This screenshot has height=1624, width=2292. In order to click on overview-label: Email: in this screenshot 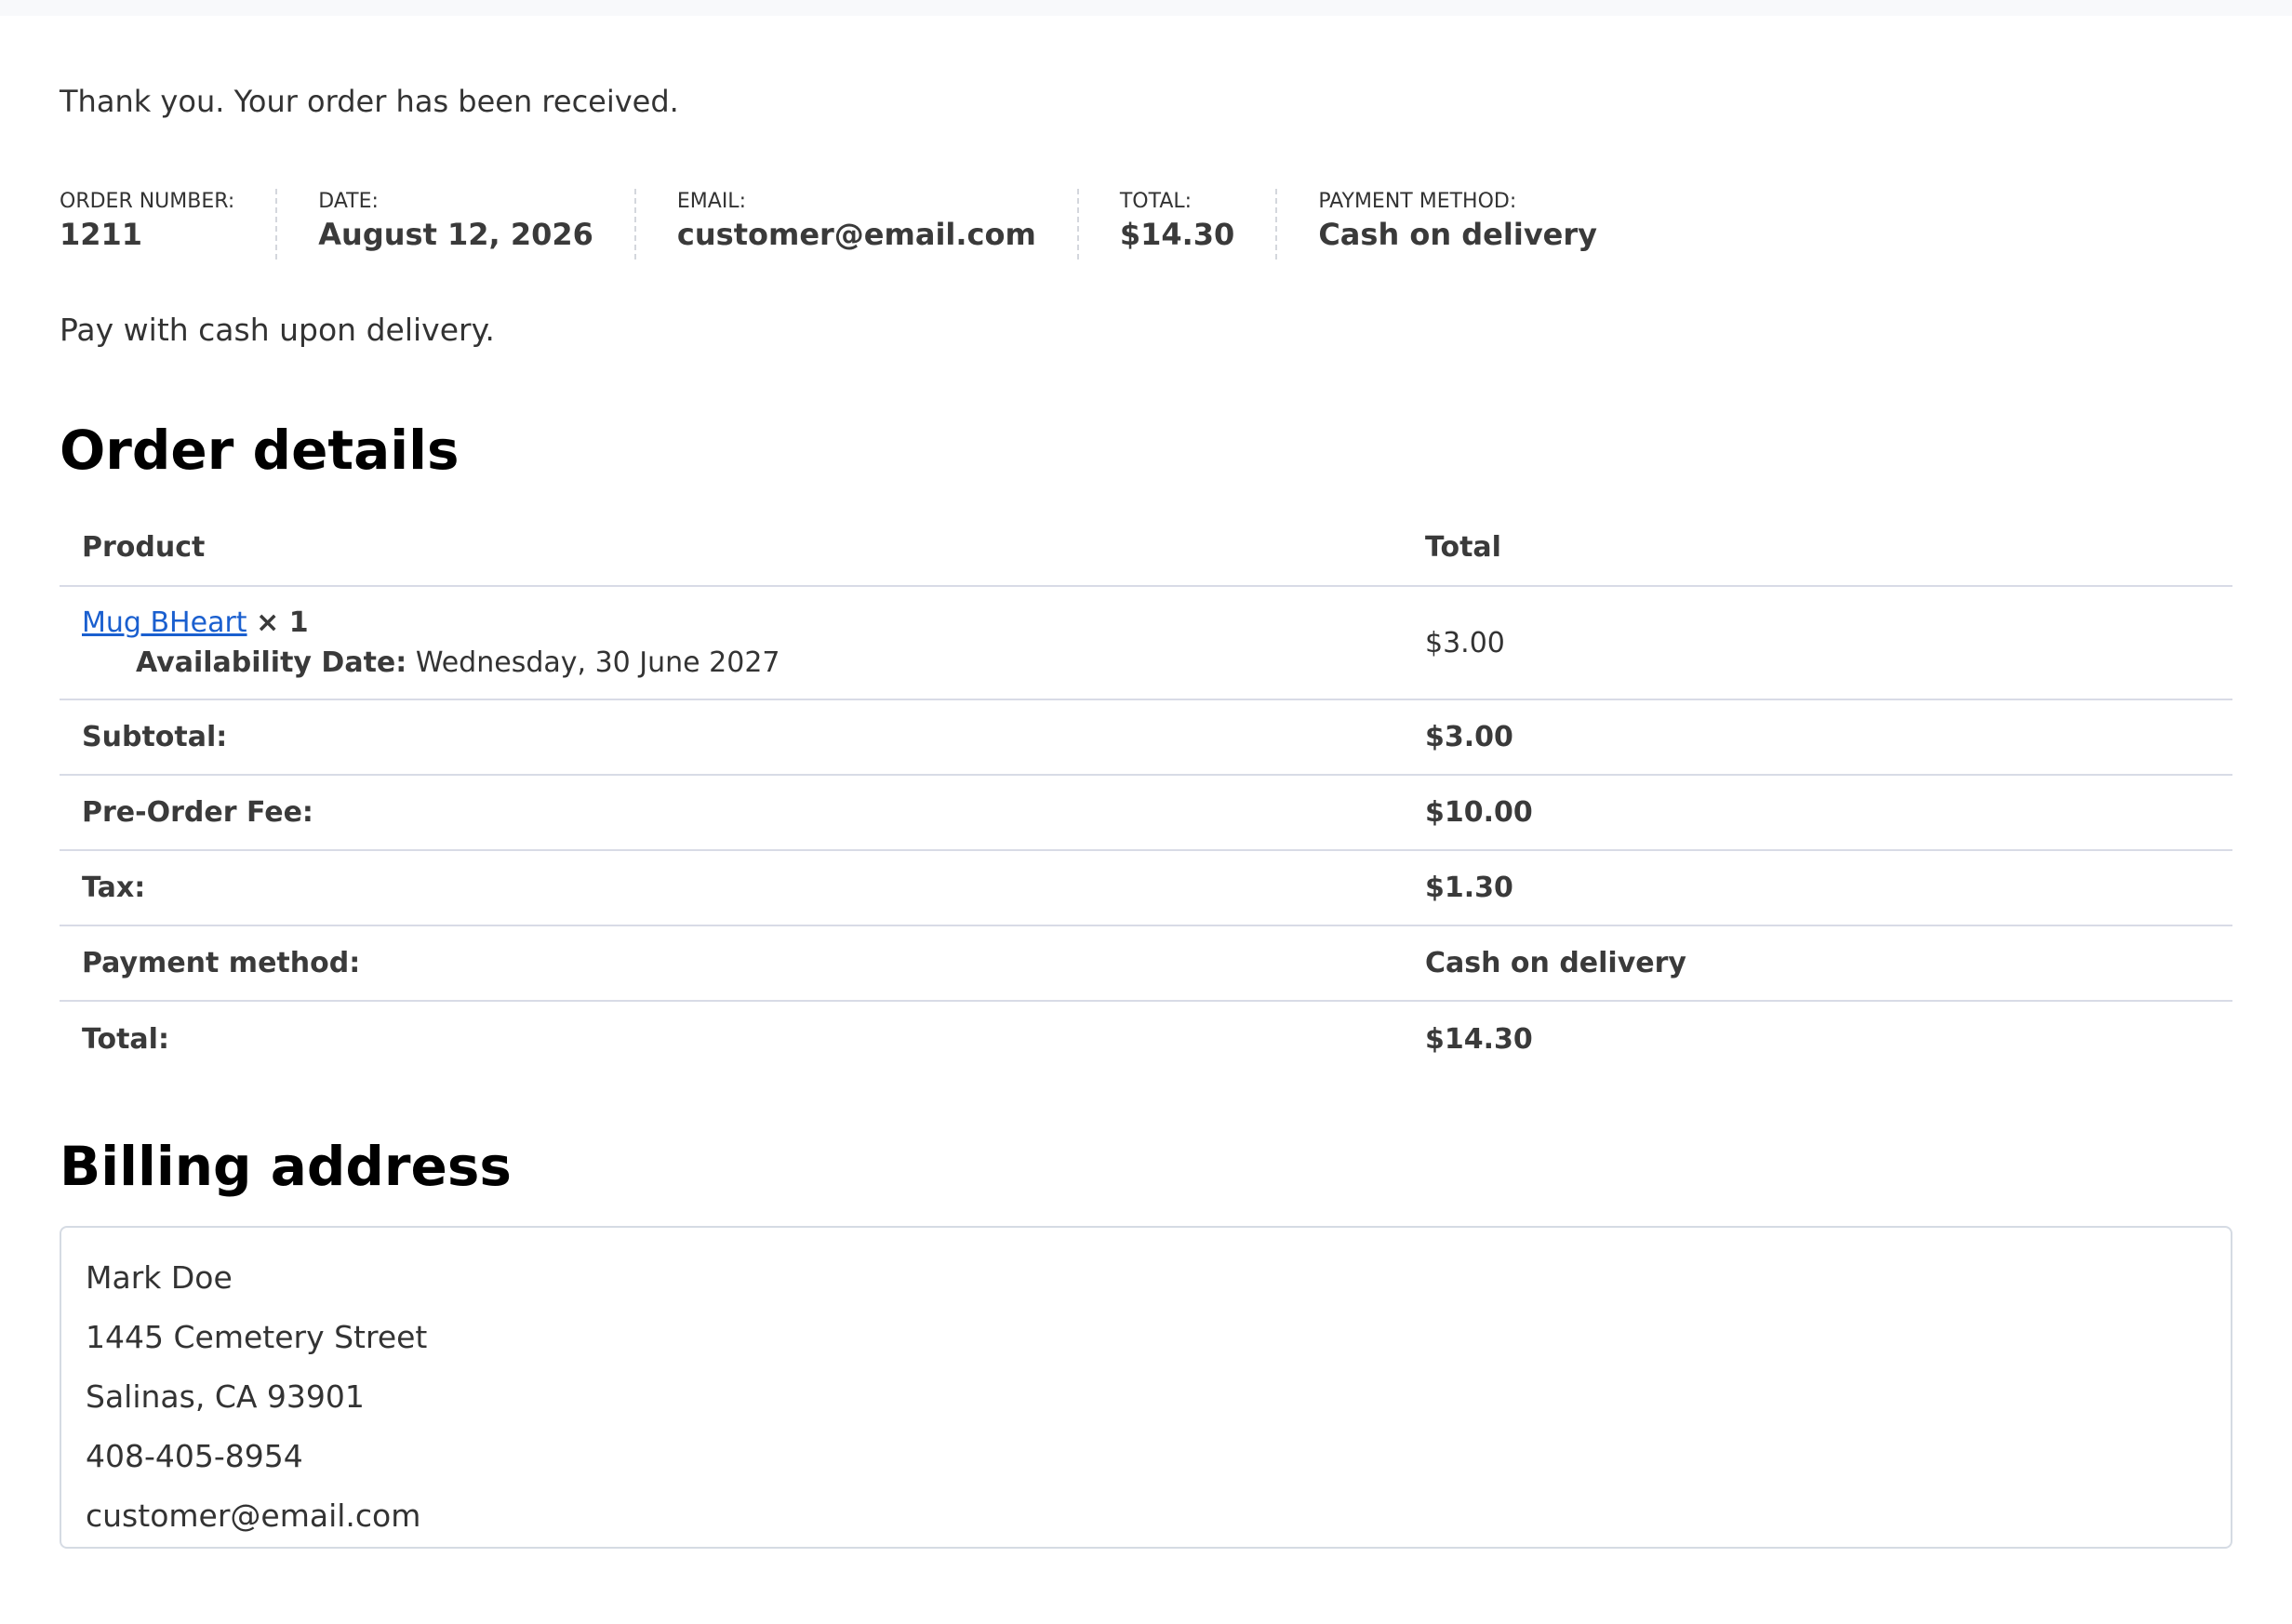, I will do `click(711, 202)`.